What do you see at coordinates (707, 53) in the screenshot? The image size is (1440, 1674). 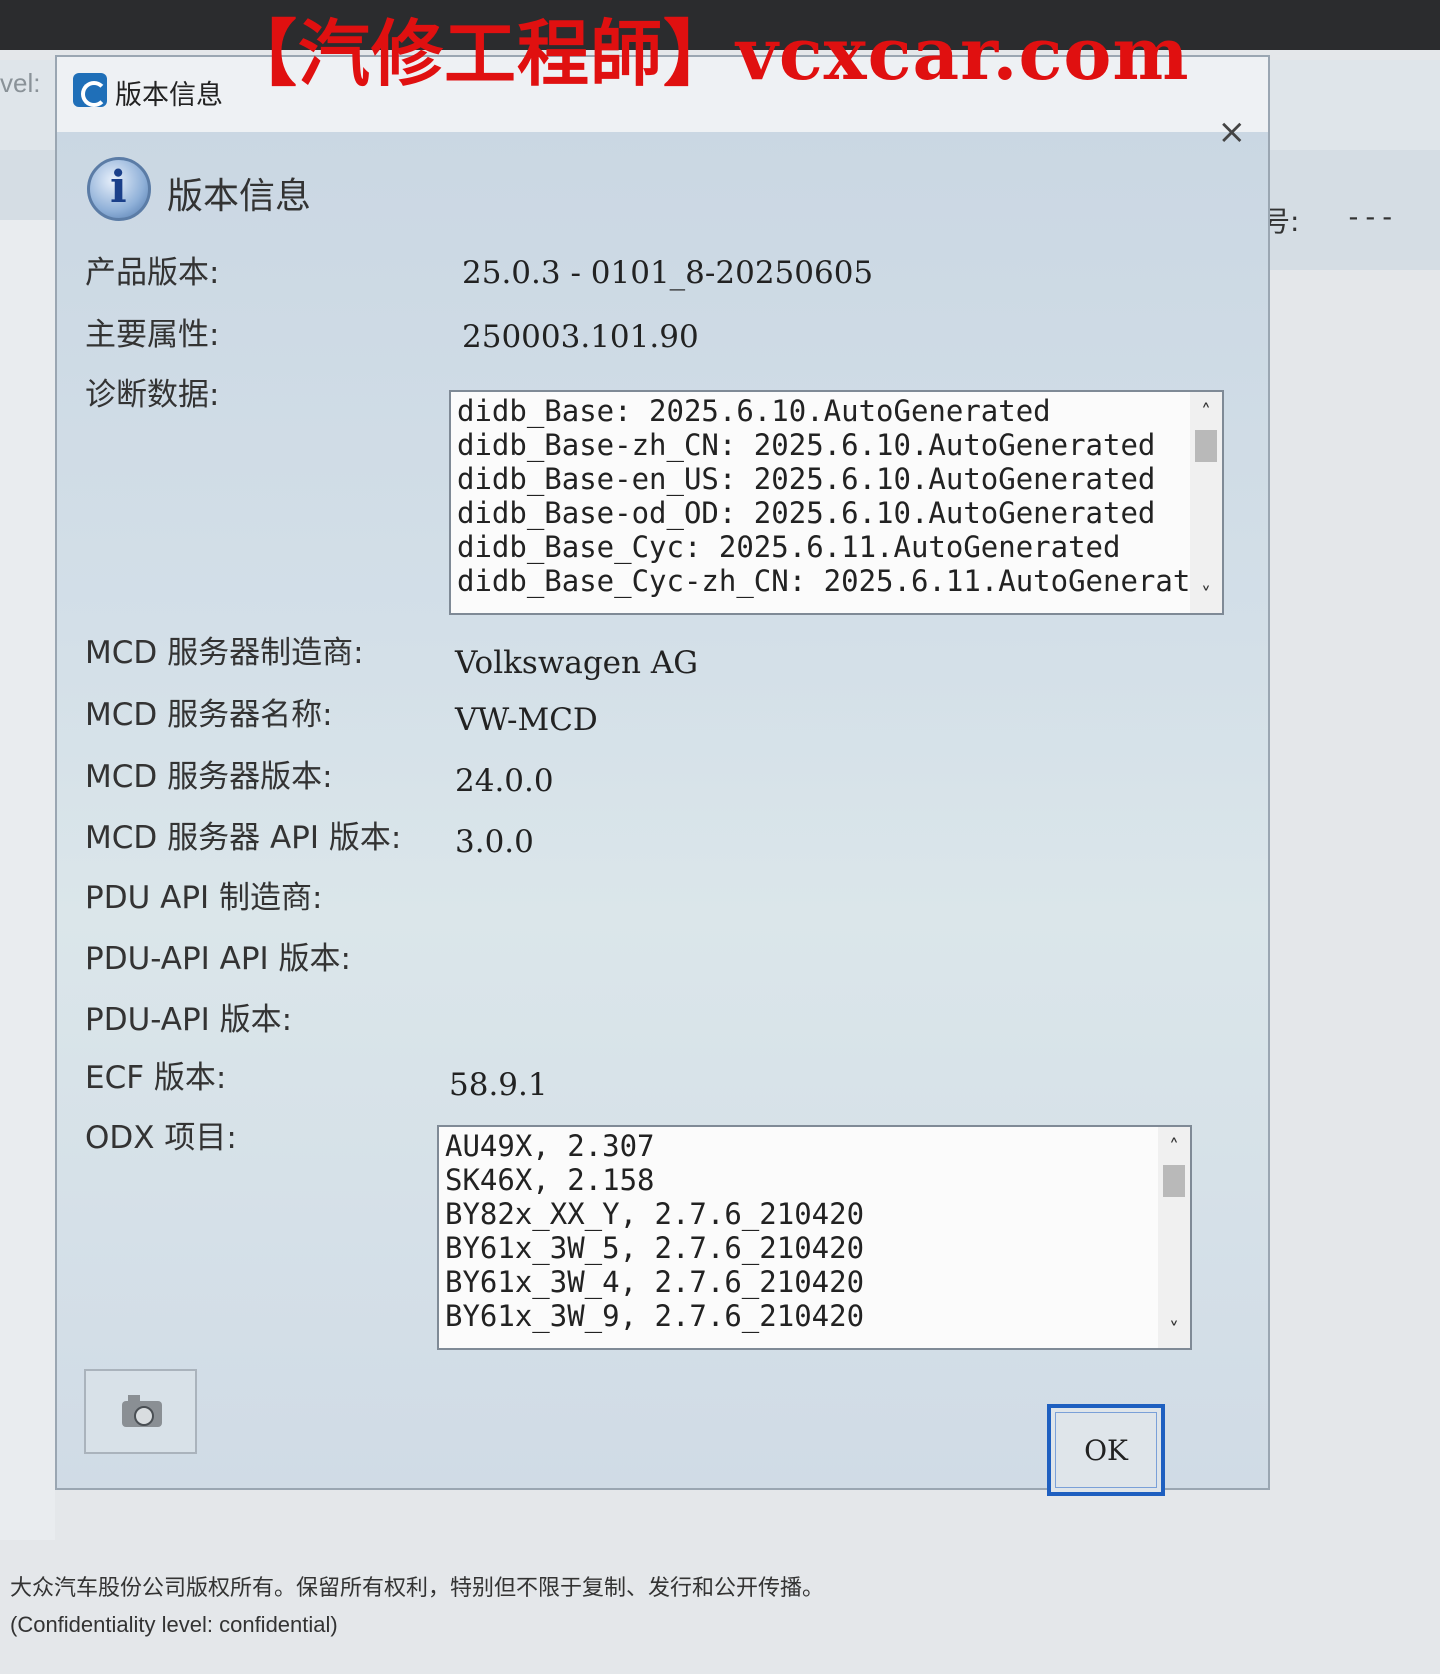 I see `watermark-text: 【汽修工程師】vcxcar.com` at bounding box center [707, 53].